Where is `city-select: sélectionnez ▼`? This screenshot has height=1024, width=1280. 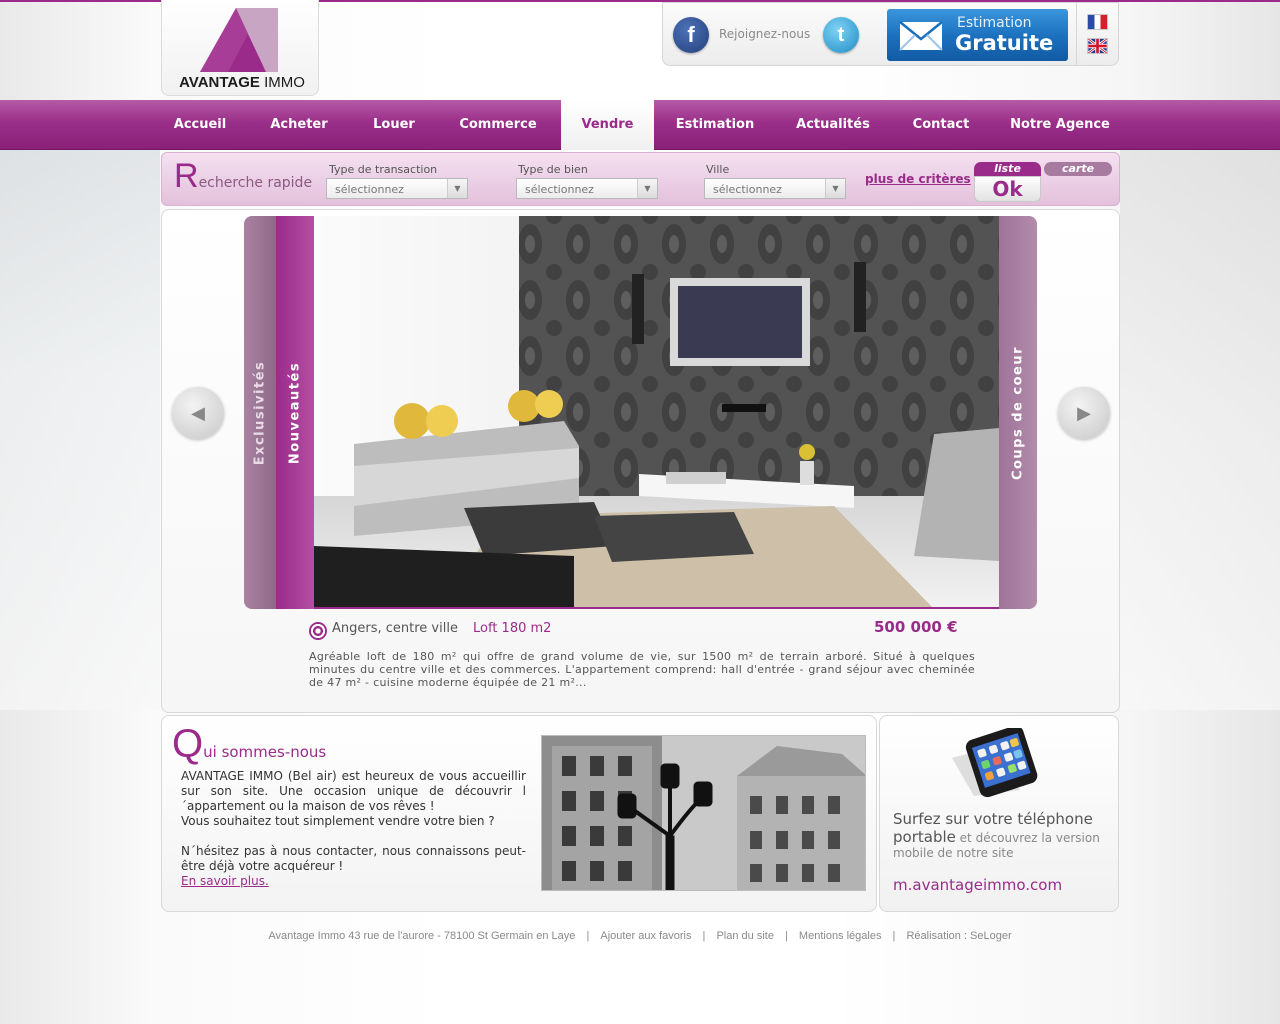 city-select: sélectionnez ▼ is located at coordinates (775, 188).